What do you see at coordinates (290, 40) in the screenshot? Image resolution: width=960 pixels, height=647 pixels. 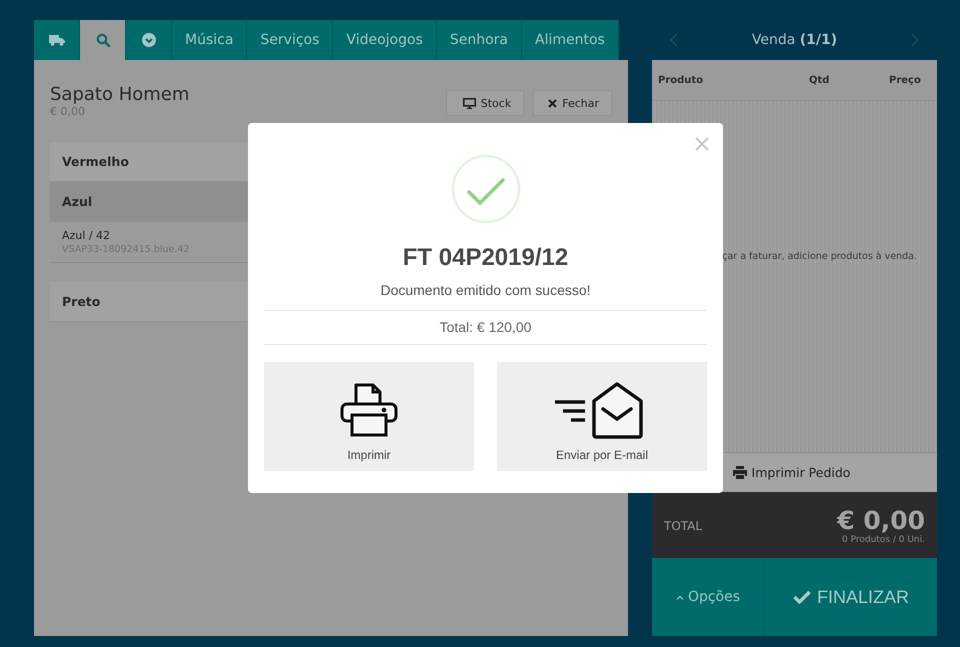 I see `category-tab: Serviços` at bounding box center [290, 40].